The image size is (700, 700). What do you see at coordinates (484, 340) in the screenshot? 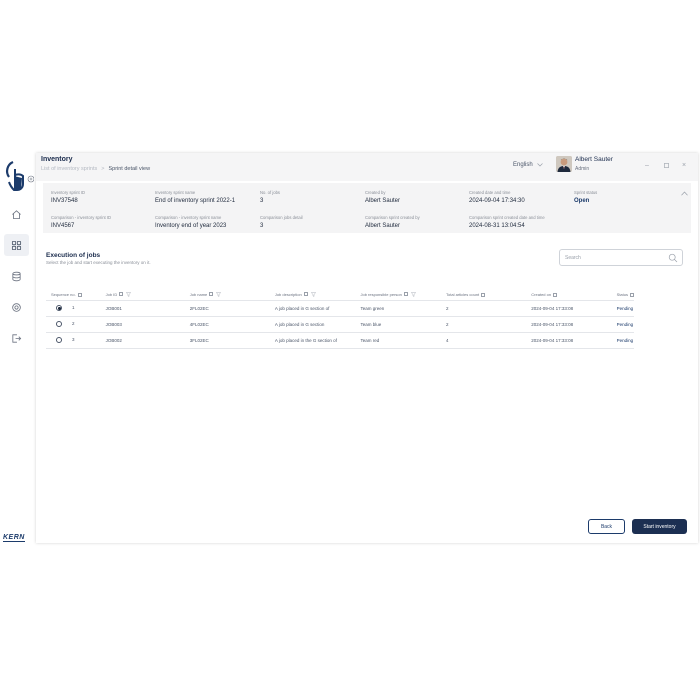
I see `row-cell-articles-count: 4` at bounding box center [484, 340].